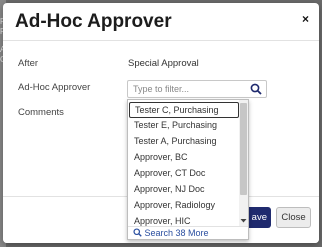 The height and width of the screenshot is (247, 322). Describe the element at coordinates (184, 110) in the screenshot. I see `dropdown-option: Tester C, Purchasing` at that location.